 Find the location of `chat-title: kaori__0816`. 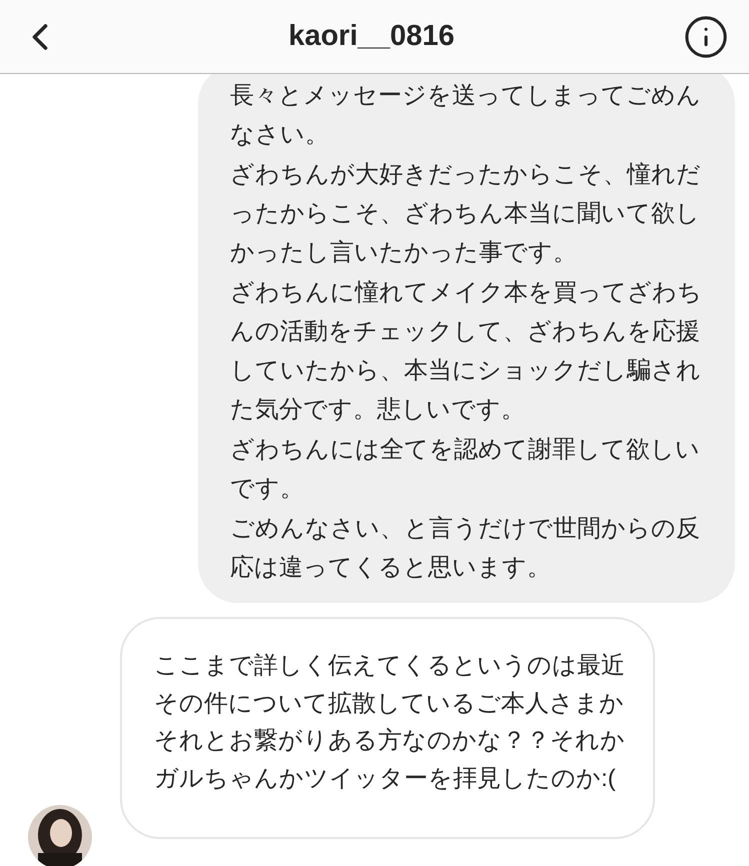

chat-title: kaori__0816 is located at coordinates (371, 36).